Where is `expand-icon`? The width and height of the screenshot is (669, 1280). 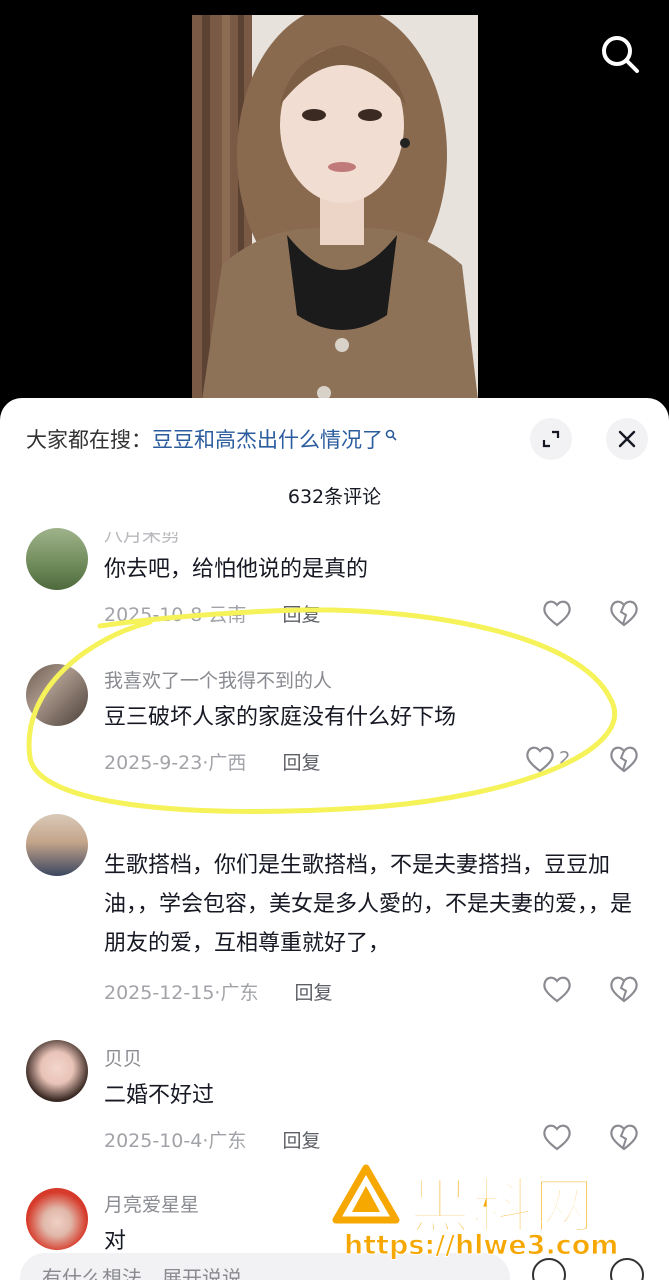 expand-icon is located at coordinates (551, 439).